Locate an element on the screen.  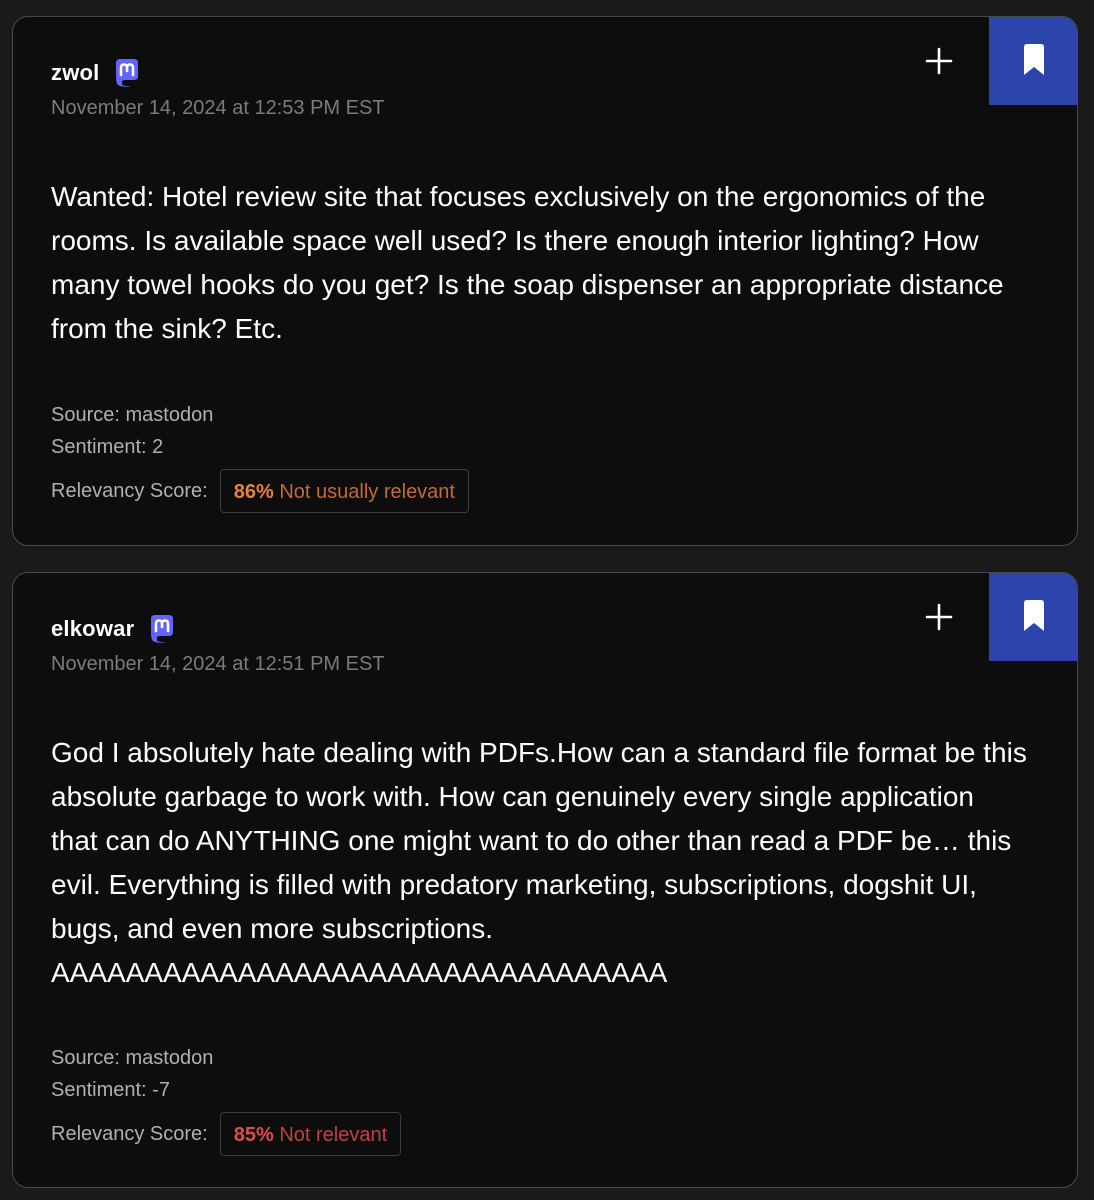
relevancy-badge: 85% Not relevant is located at coordinates (310, 1134).